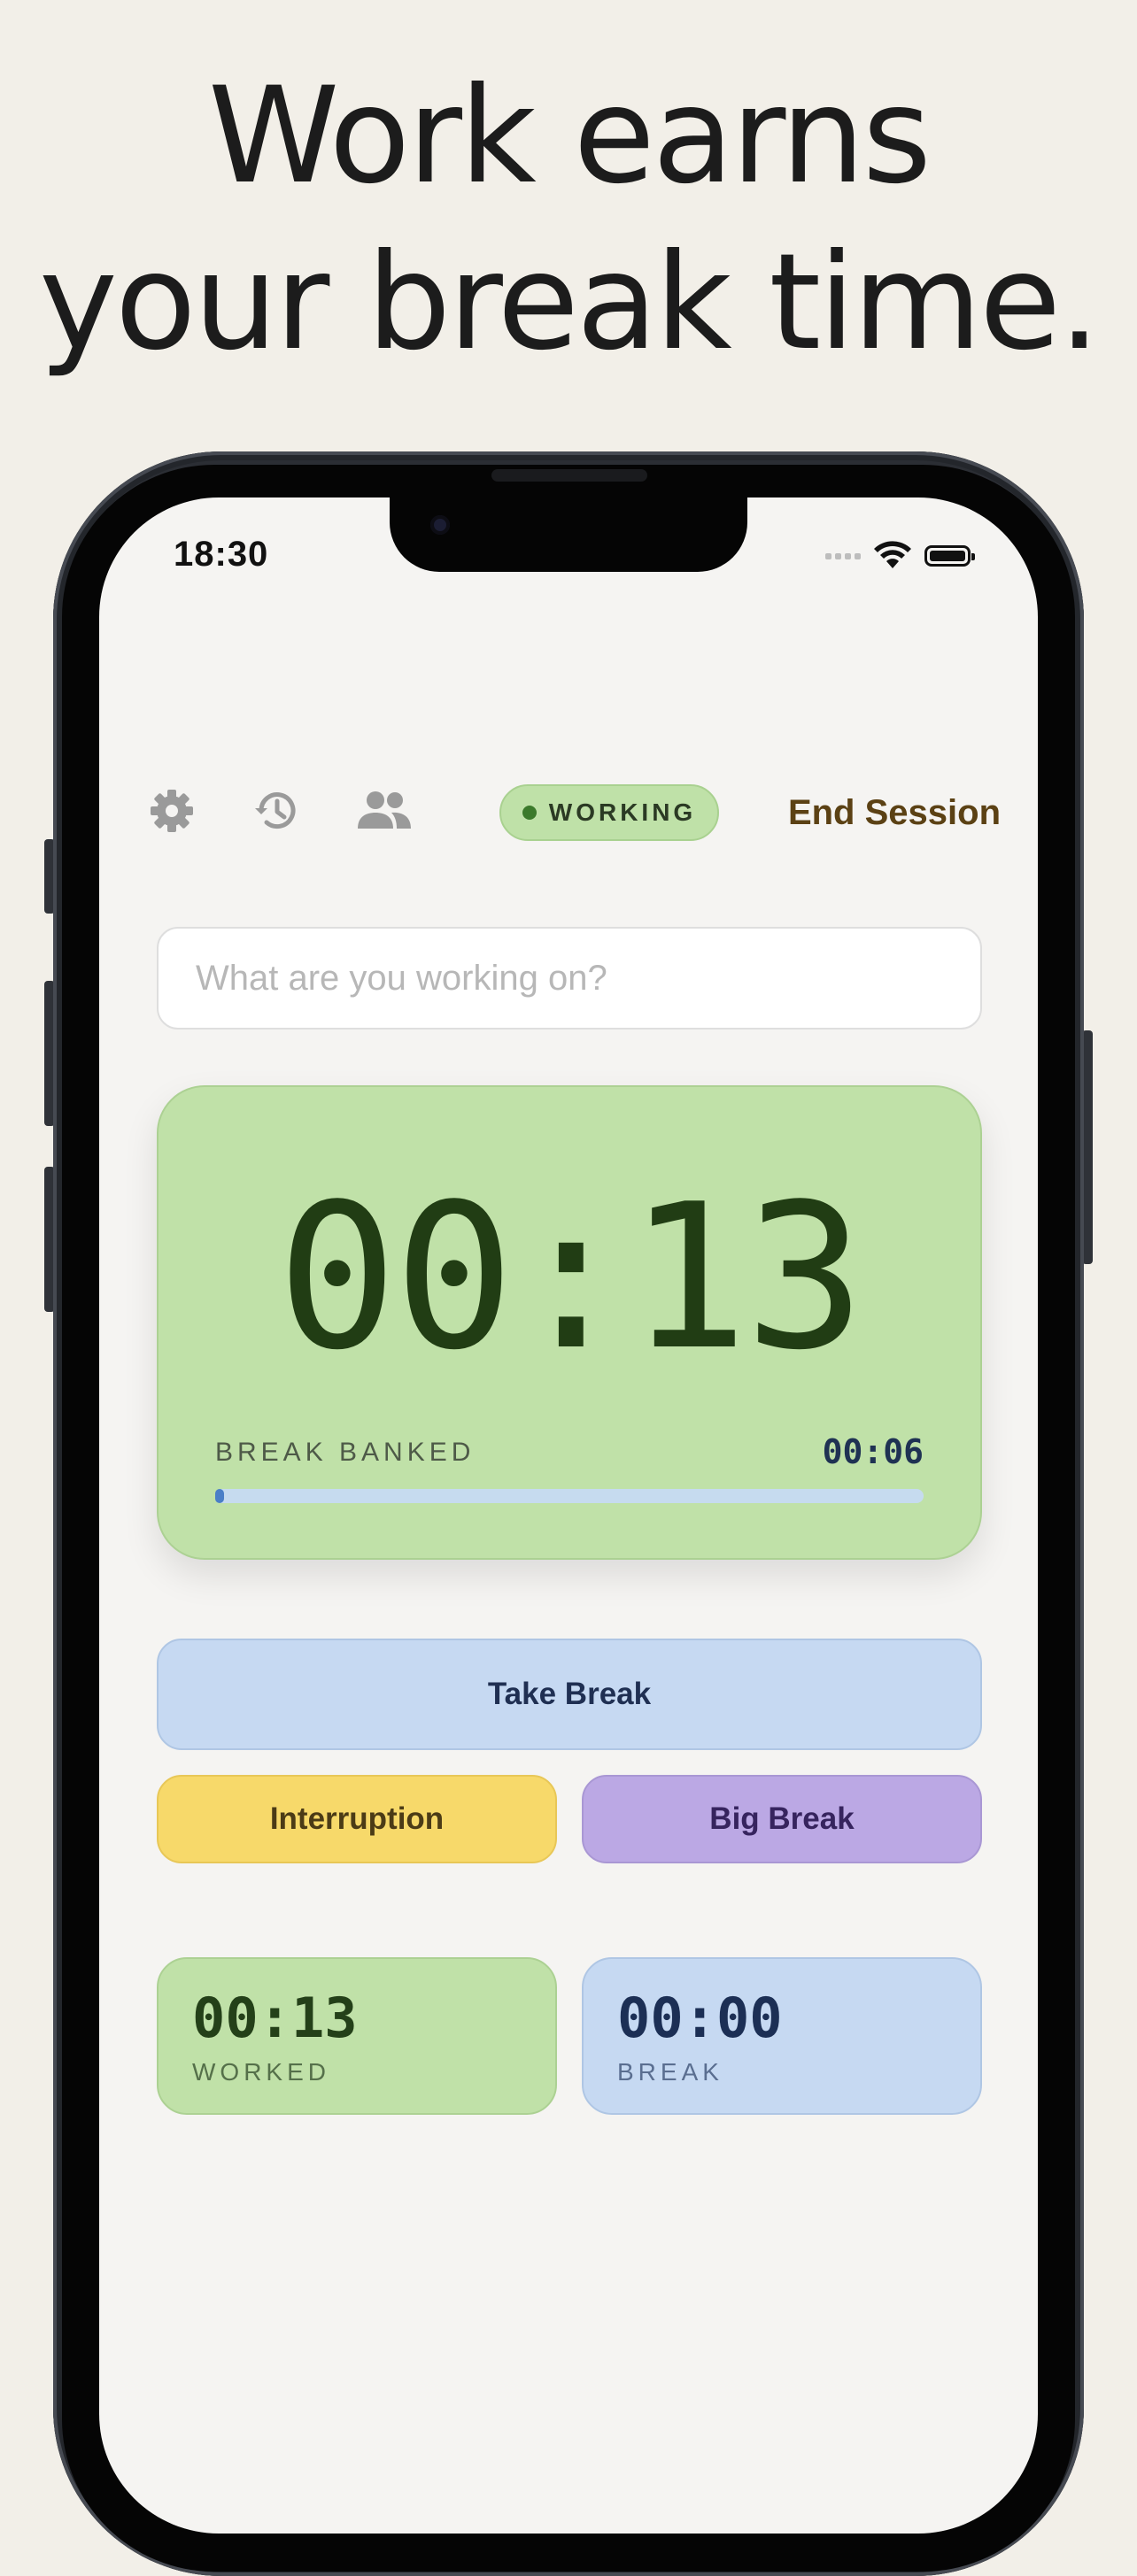 The height and width of the screenshot is (2576, 1137). I want to click on end-session-button: End Session, so click(881, 812).